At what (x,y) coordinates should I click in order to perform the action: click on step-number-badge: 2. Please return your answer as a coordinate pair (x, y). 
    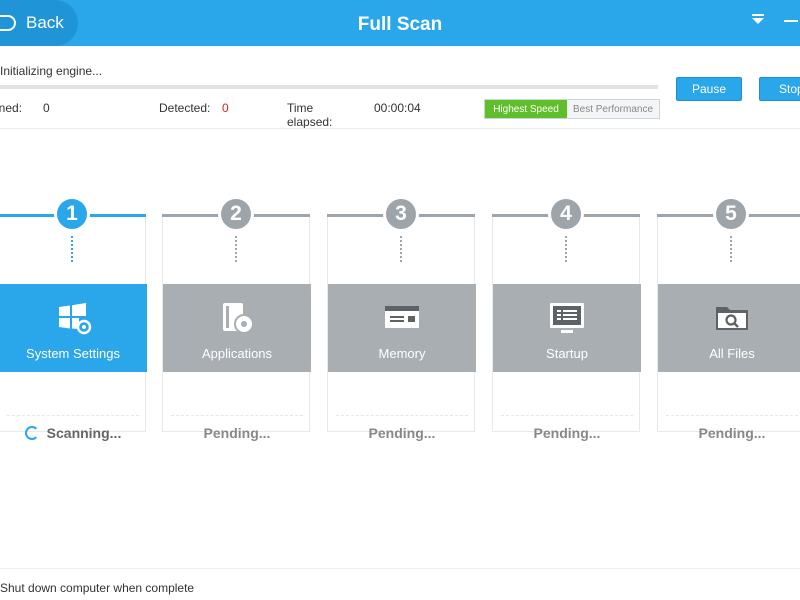
    Looking at the image, I should click on (236, 214).